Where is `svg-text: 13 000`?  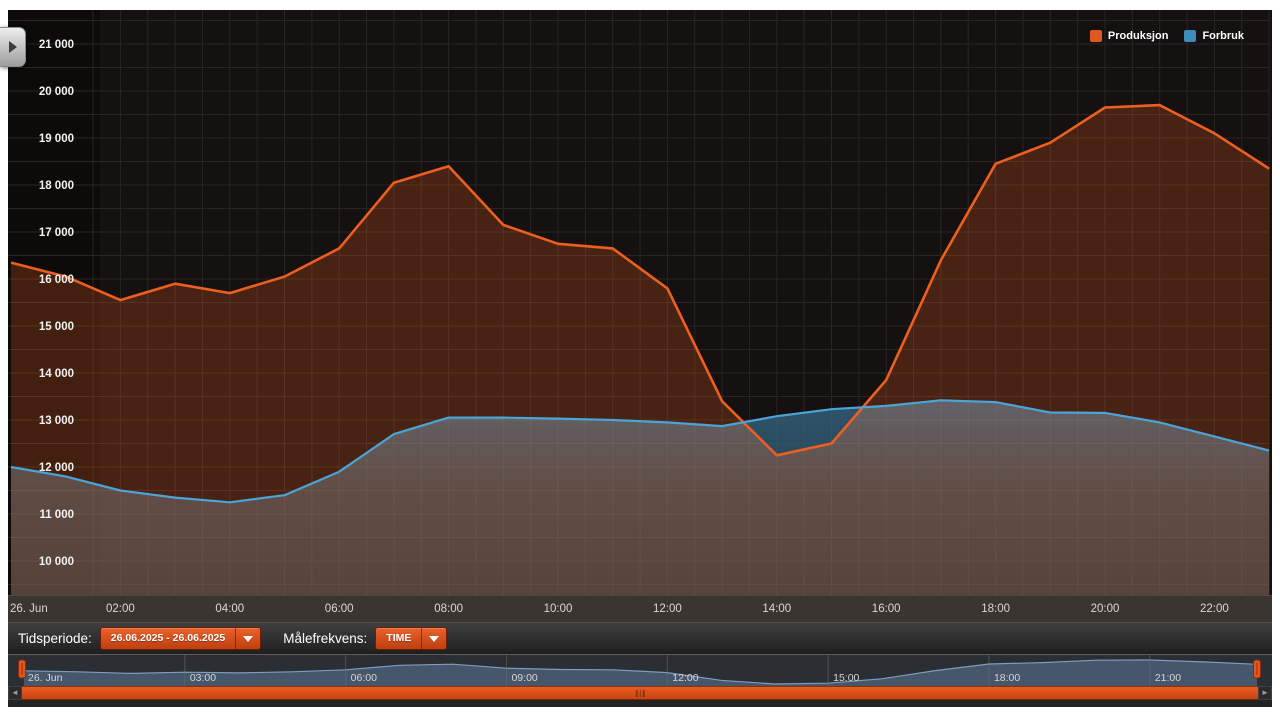
svg-text: 13 000 is located at coordinates (56, 421).